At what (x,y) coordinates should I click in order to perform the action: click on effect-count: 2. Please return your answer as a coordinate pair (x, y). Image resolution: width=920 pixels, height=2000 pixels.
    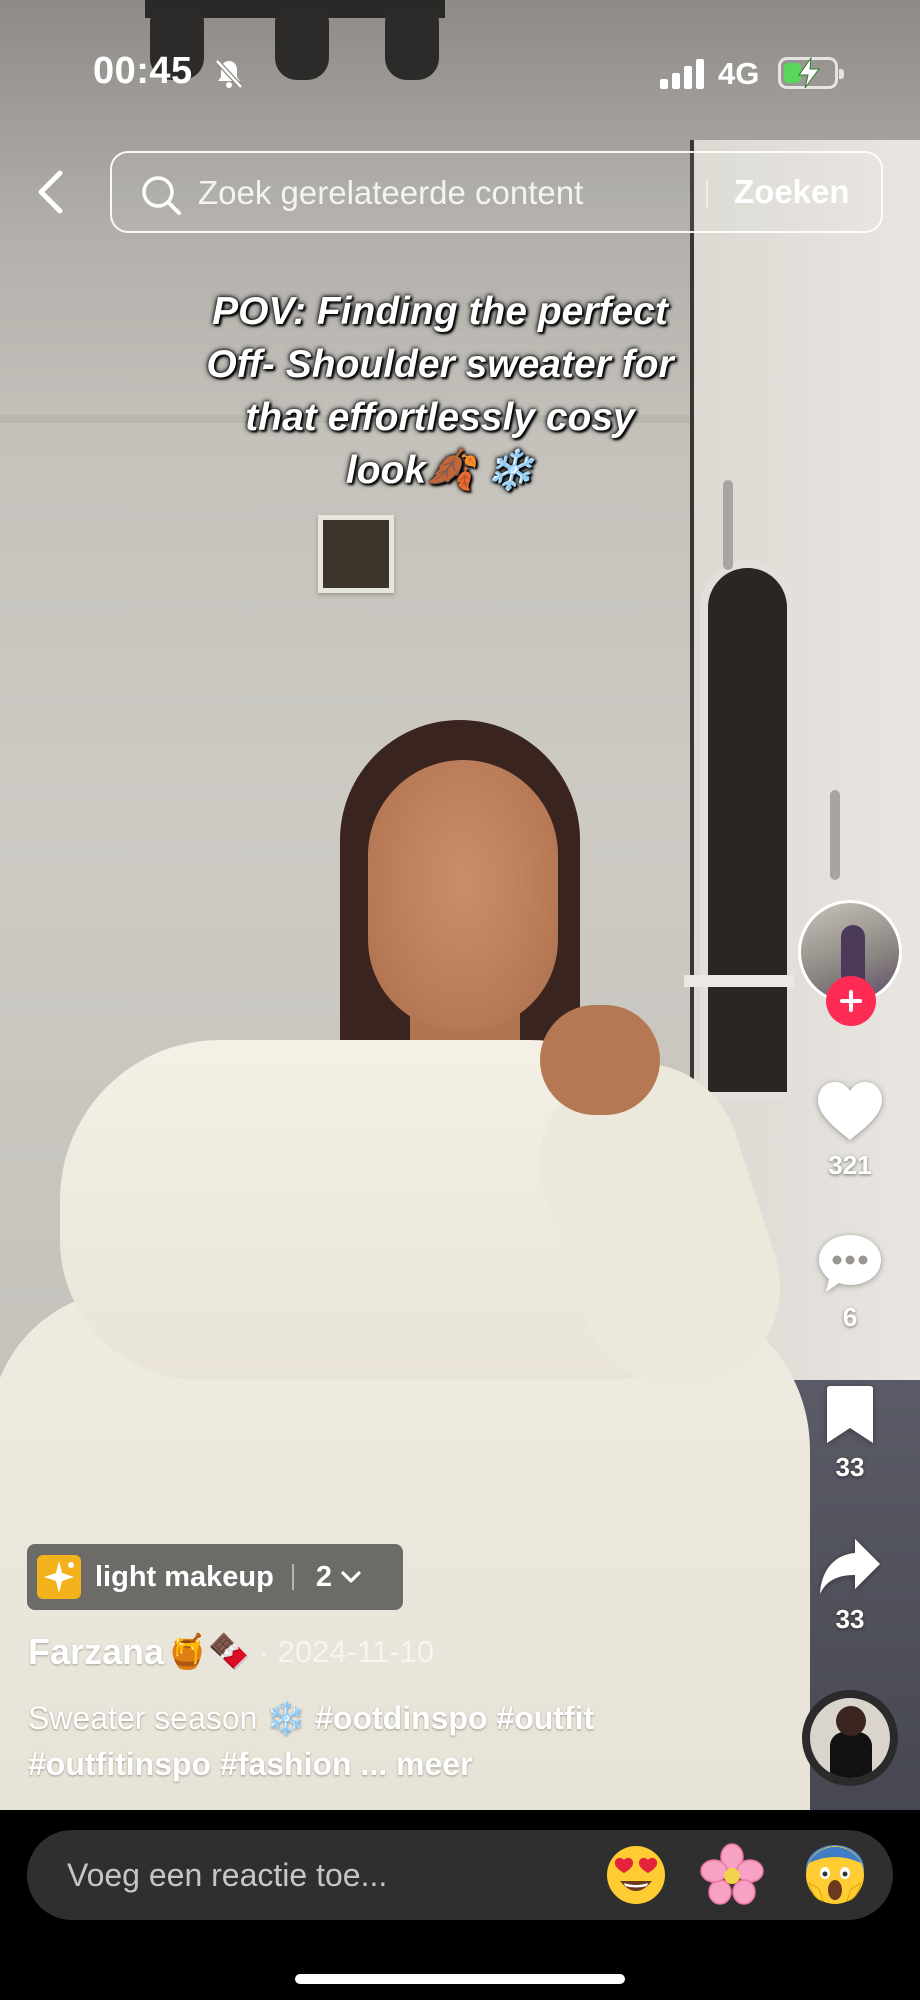
    Looking at the image, I should click on (323, 1576).